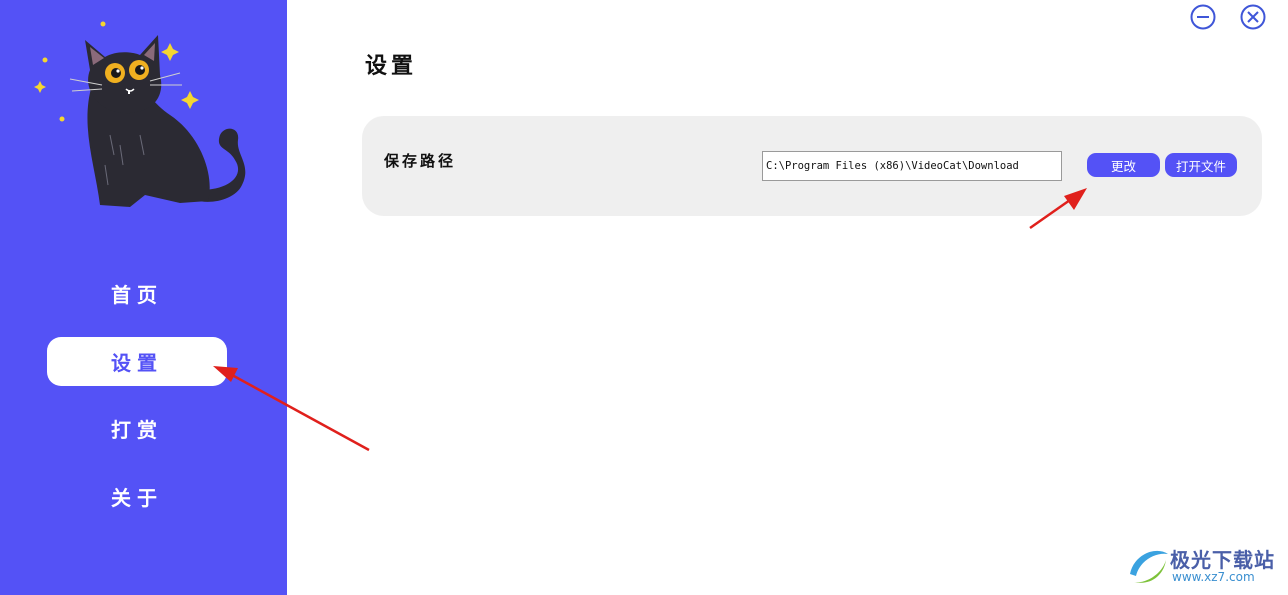 The image size is (1288, 595). What do you see at coordinates (137, 428) in the screenshot?
I see `sidebar-item-tip: 打赏` at bounding box center [137, 428].